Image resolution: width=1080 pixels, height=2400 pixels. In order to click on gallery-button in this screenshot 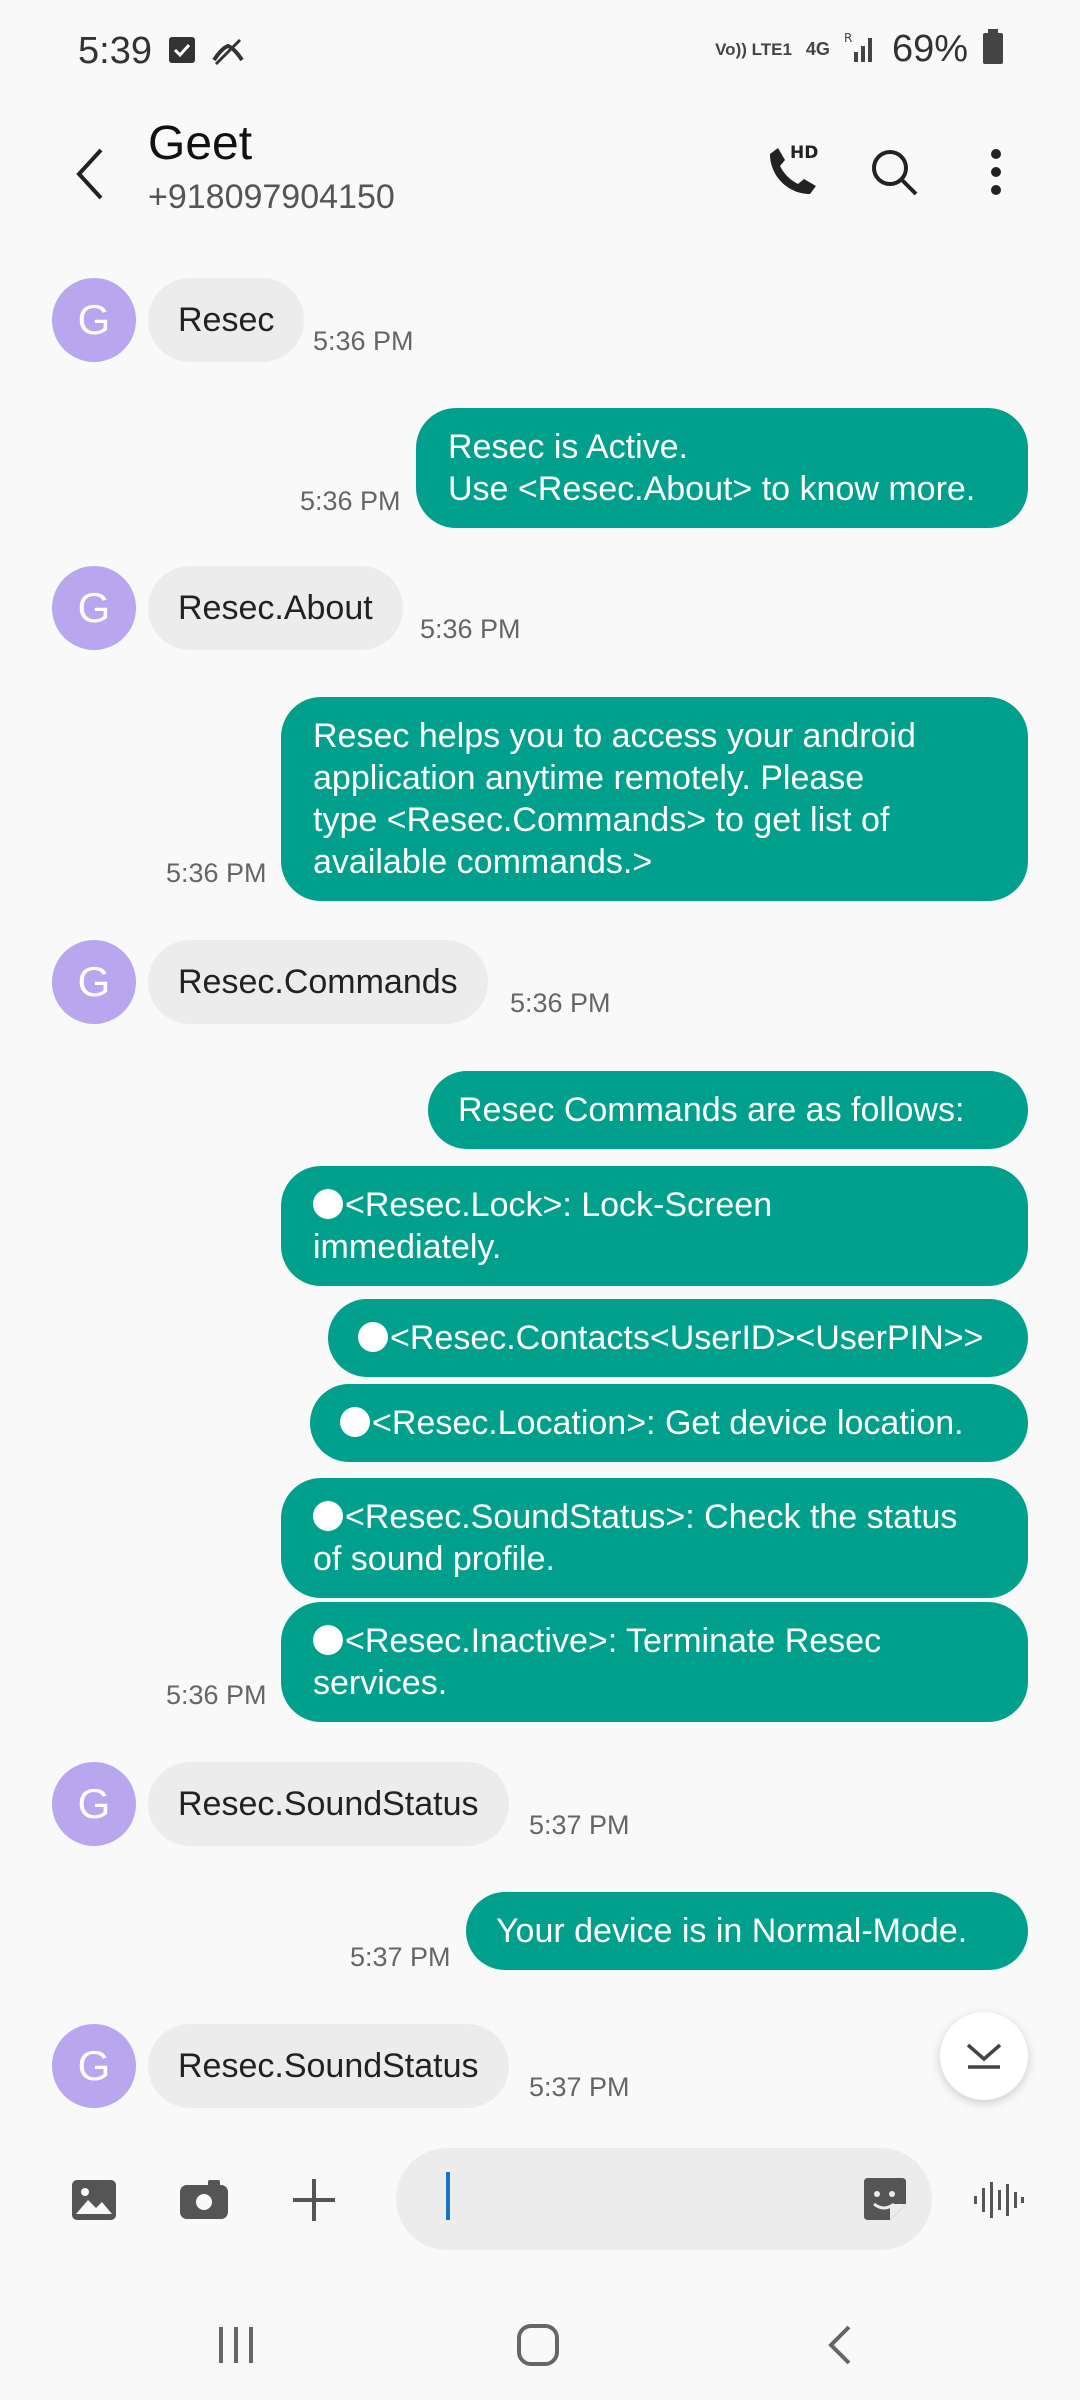, I will do `click(94, 2200)`.